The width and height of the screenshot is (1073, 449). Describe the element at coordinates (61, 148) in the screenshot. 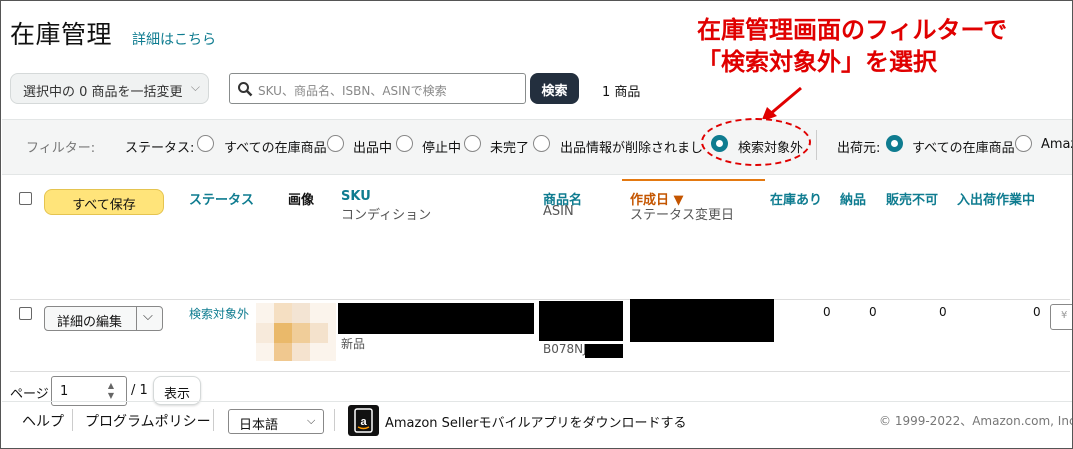

I see `filter-label: フィルター:` at that location.